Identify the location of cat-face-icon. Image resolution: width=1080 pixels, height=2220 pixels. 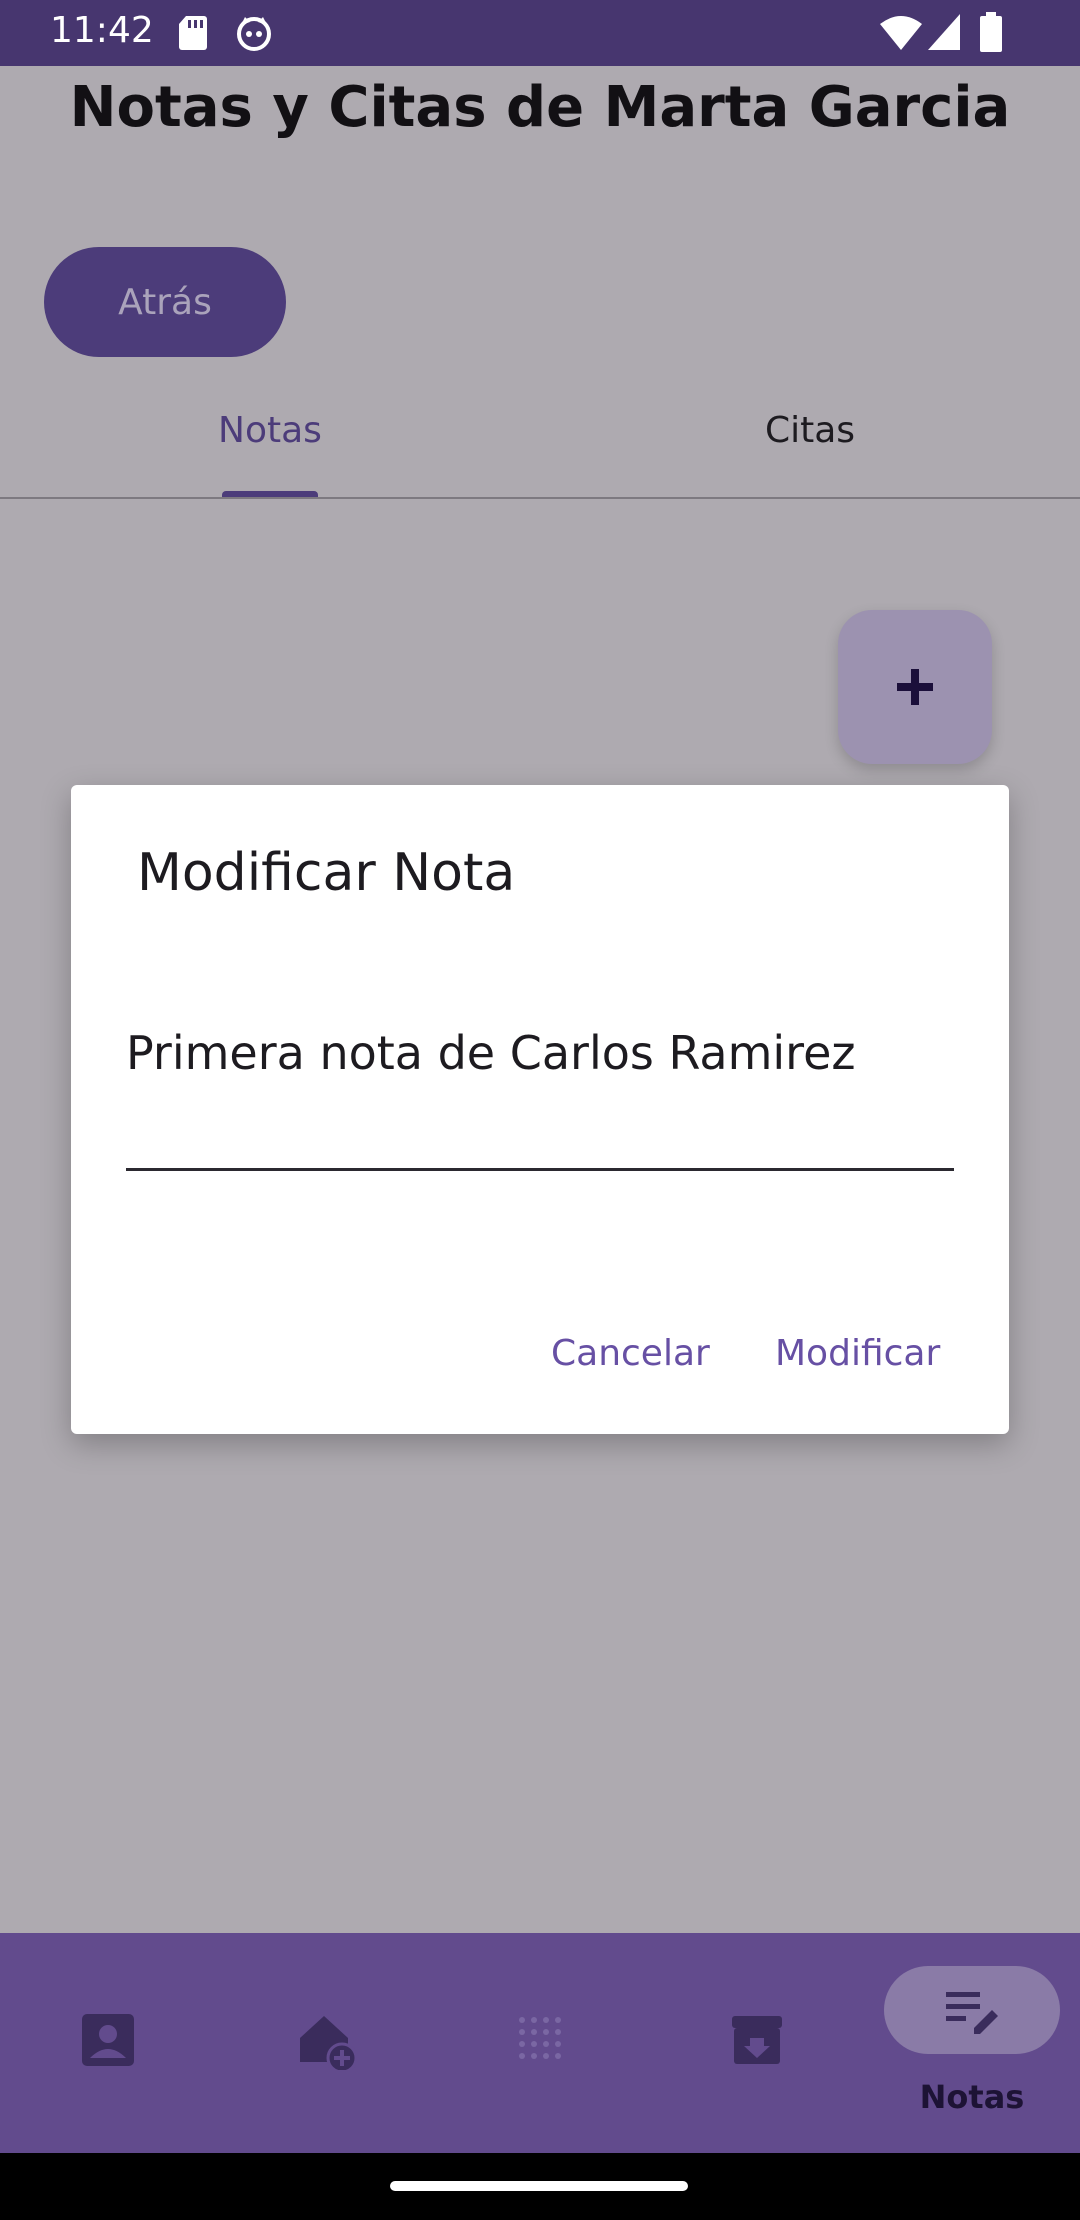
(254, 34).